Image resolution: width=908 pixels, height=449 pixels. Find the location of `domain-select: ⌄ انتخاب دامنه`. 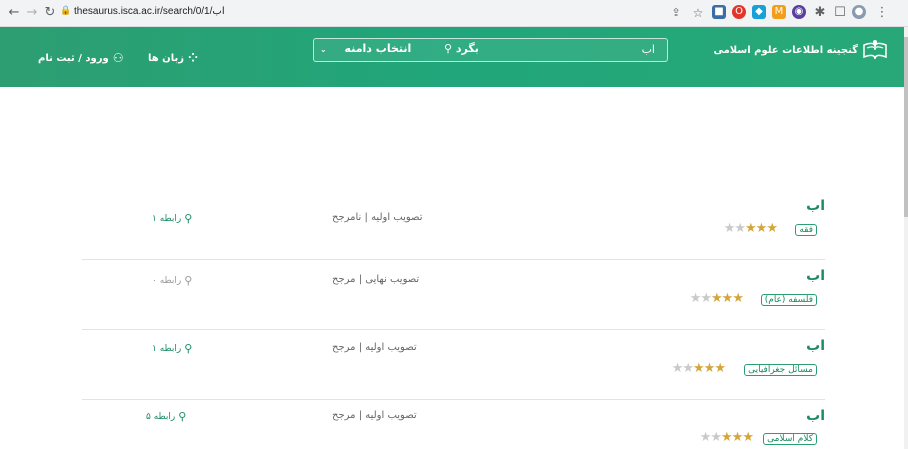

domain-select: ⌄ انتخاب دامنه is located at coordinates (365, 48).